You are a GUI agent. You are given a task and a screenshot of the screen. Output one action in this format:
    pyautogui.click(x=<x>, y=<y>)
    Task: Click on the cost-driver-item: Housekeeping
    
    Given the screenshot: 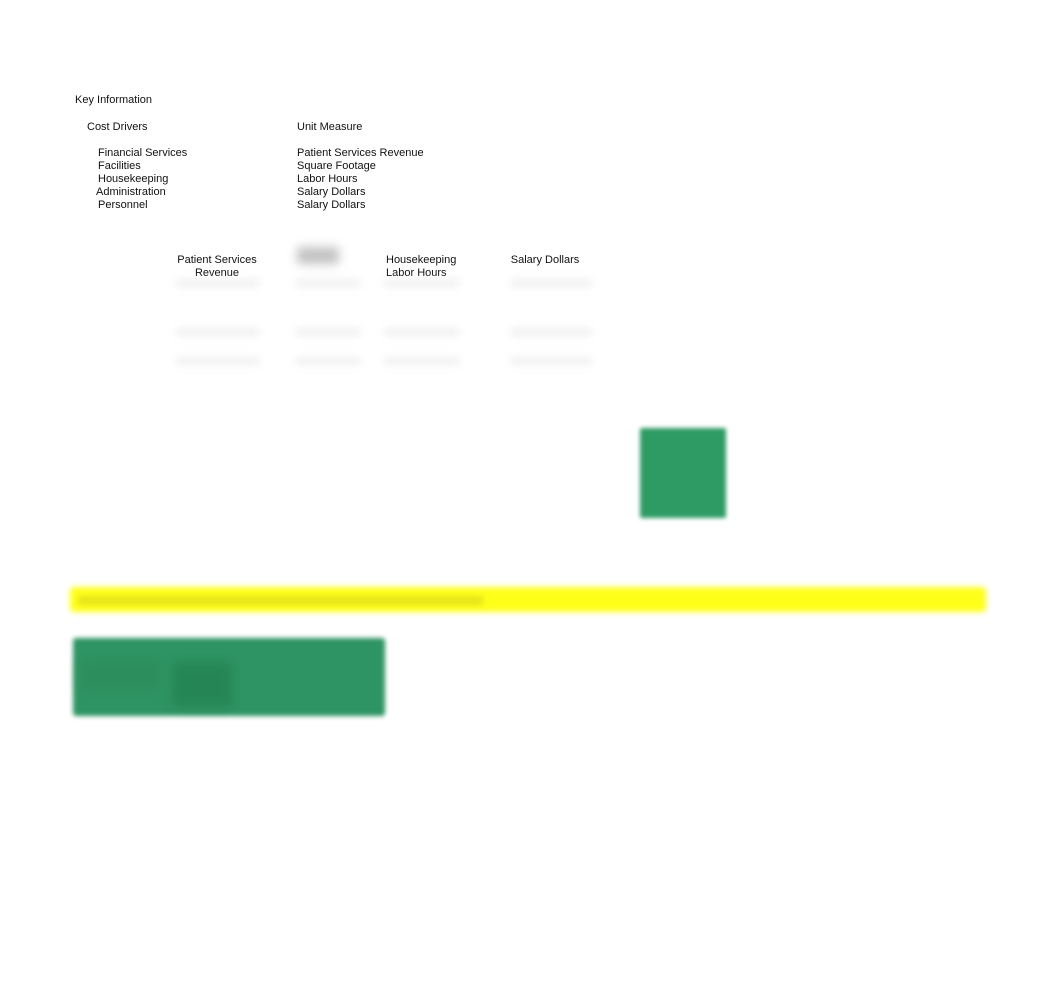 What is the action you would take?
    pyautogui.click(x=133, y=179)
    